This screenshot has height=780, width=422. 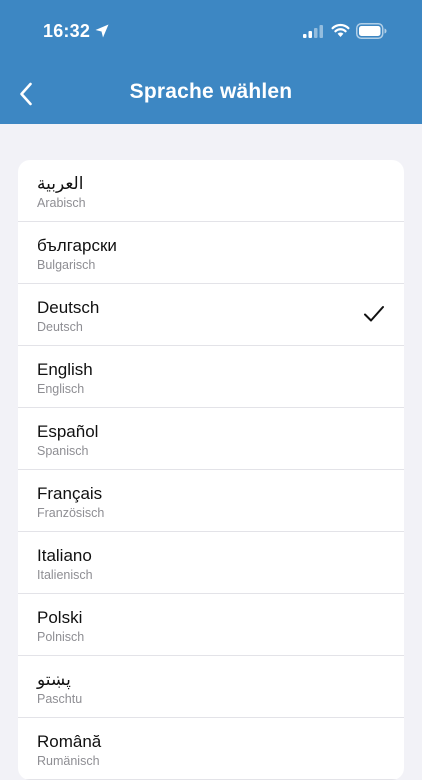 What do you see at coordinates (68, 307) in the screenshot?
I see `language-native-name: Deutsch` at bounding box center [68, 307].